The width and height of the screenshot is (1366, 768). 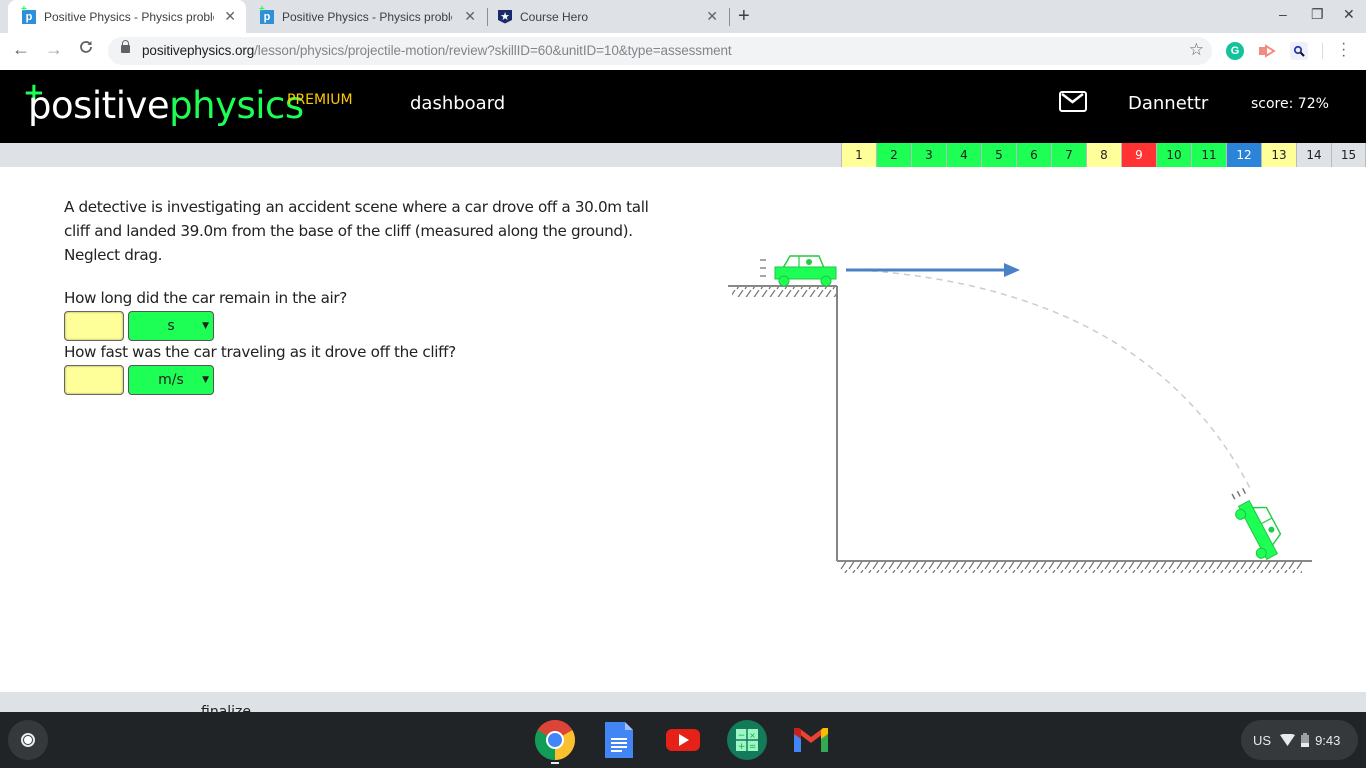 I want to click on dashboard-link: dashboard, so click(x=457, y=103).